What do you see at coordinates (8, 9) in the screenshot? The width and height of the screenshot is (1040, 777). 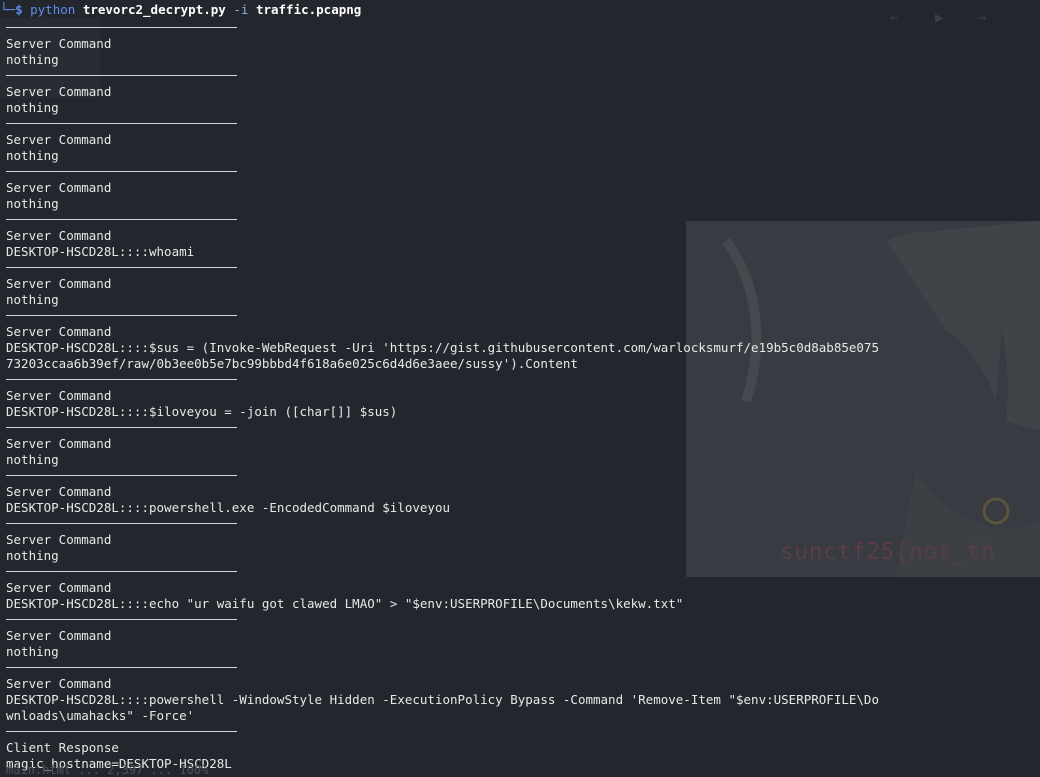 I see `prompt-corner: └─` at bounding box center [8, 9].